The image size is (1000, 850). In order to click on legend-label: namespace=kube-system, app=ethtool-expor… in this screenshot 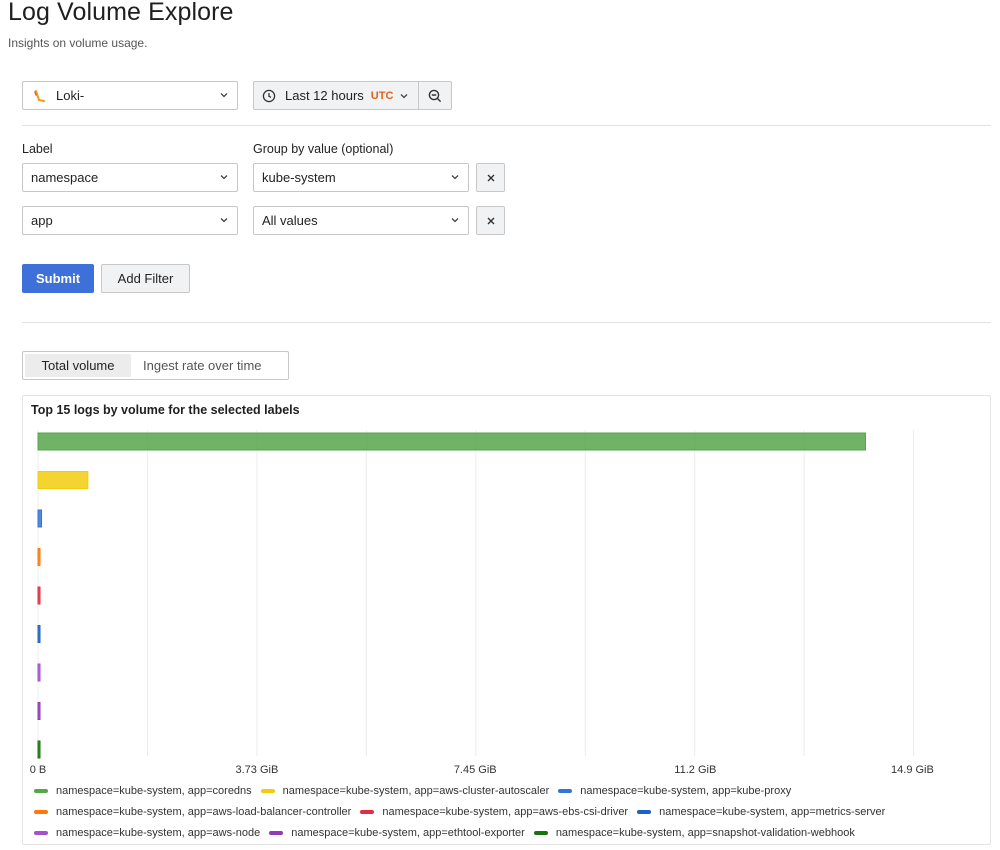, I will do `click(408, 832)`.